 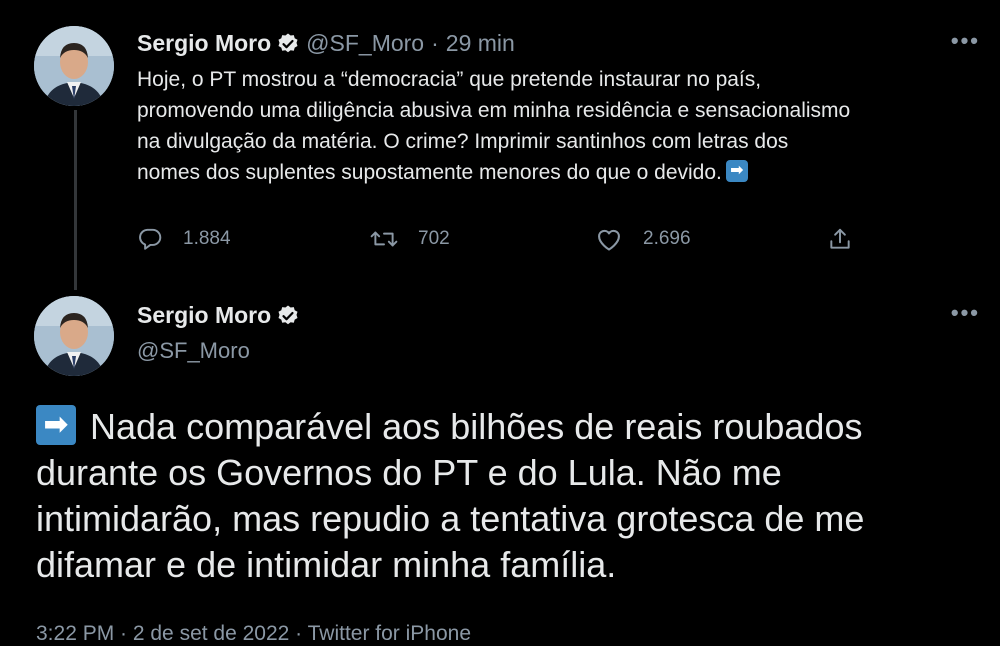 I want to click on share-button, so click(x=850, y=239).